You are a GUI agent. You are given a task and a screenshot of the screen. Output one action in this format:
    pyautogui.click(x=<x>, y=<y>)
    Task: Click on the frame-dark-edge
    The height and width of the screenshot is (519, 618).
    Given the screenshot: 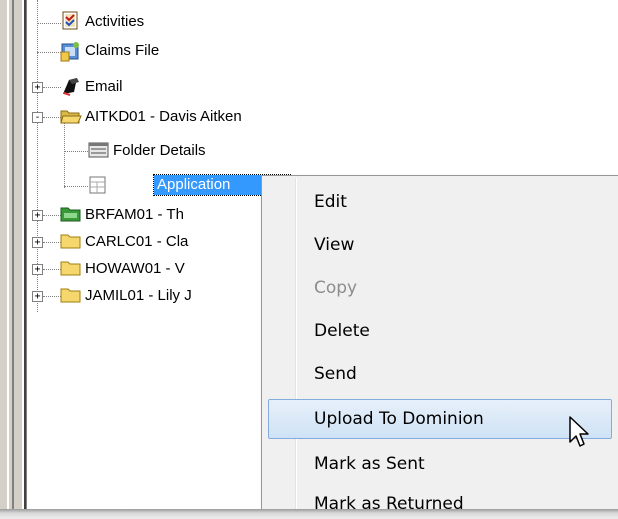 What is the action you would take?
    pyautogui.click(x=25, y=255)
    